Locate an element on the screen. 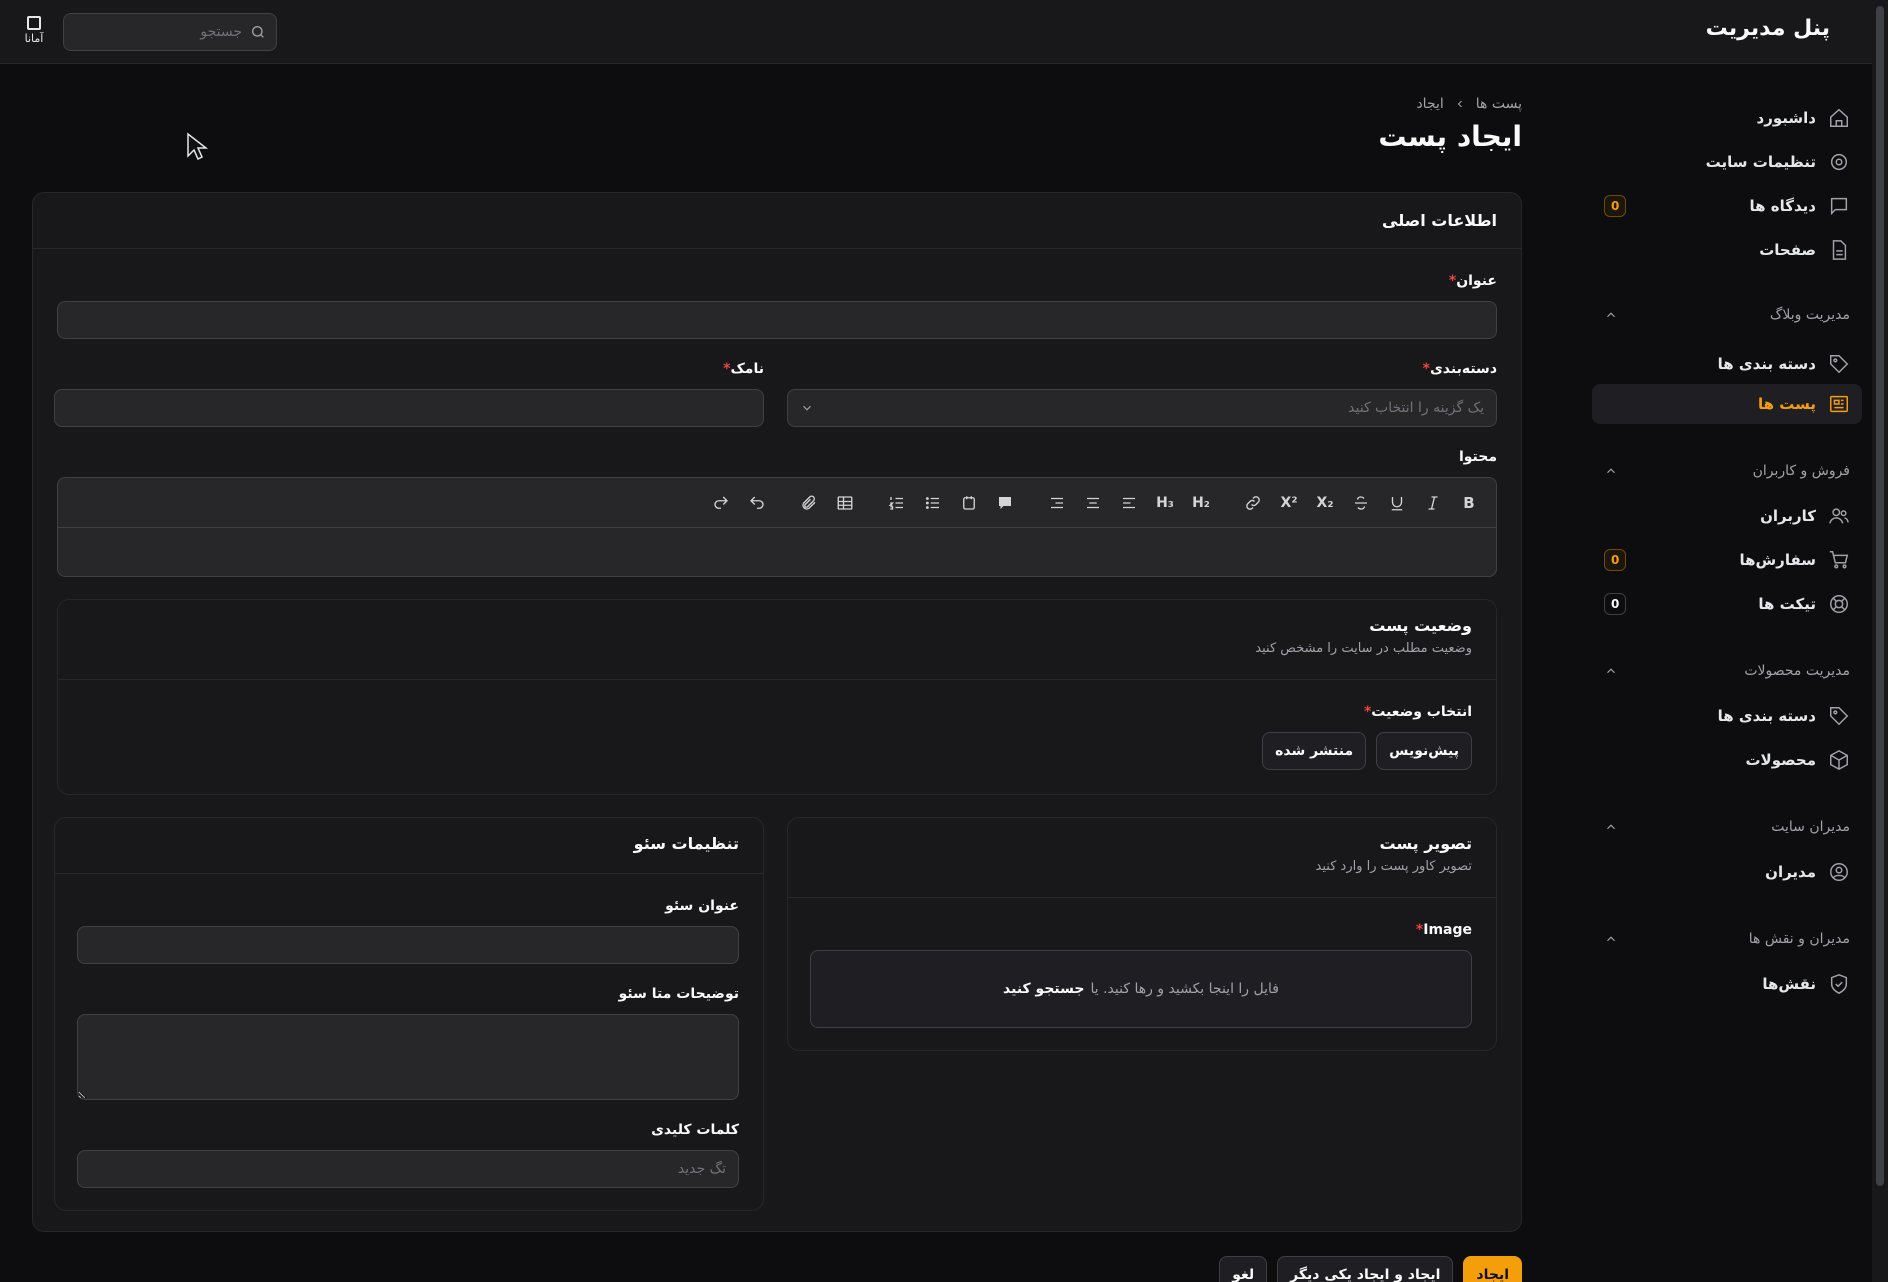  title-input is located at coordinates (777, 320).